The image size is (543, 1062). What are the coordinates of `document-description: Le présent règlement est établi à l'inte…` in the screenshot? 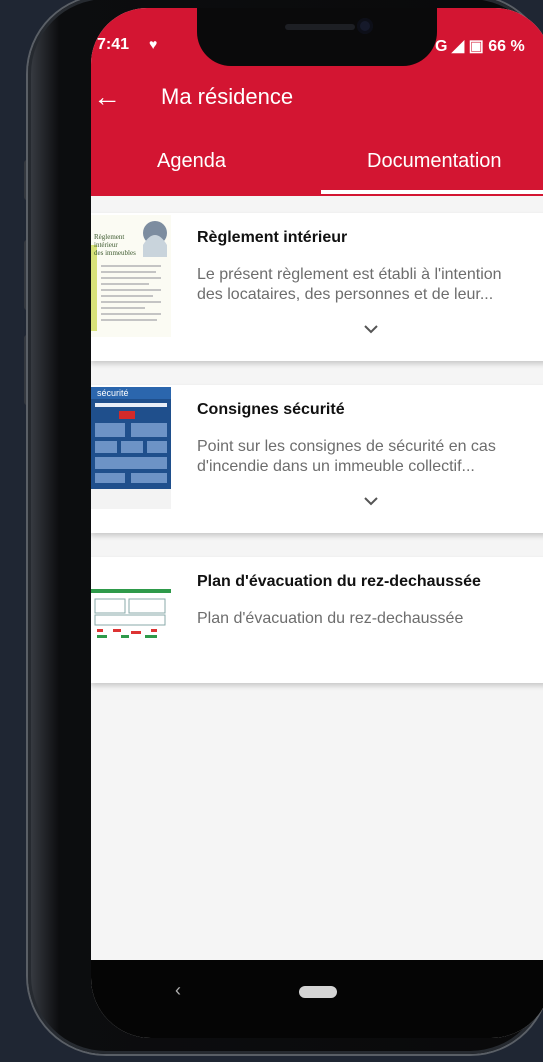 It's located at (370, 285).